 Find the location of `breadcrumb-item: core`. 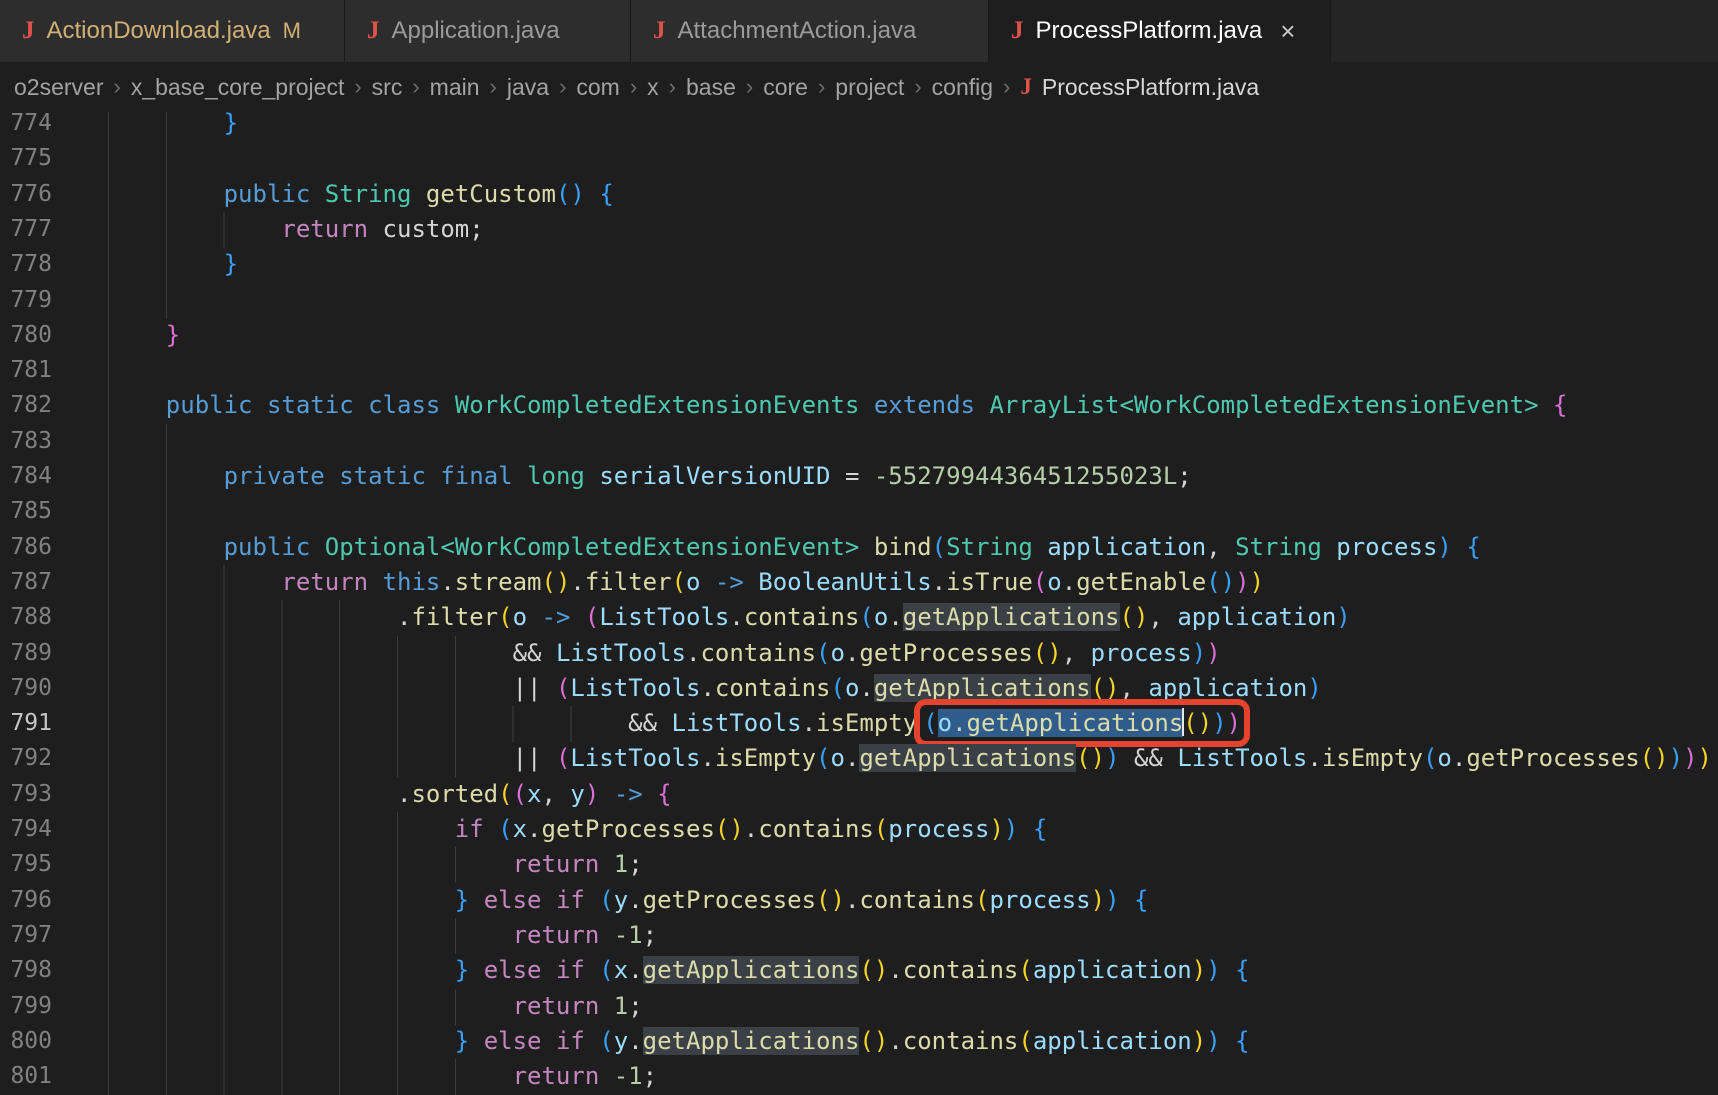

breadcrumb-item: core is located at coordinates (785, 87).